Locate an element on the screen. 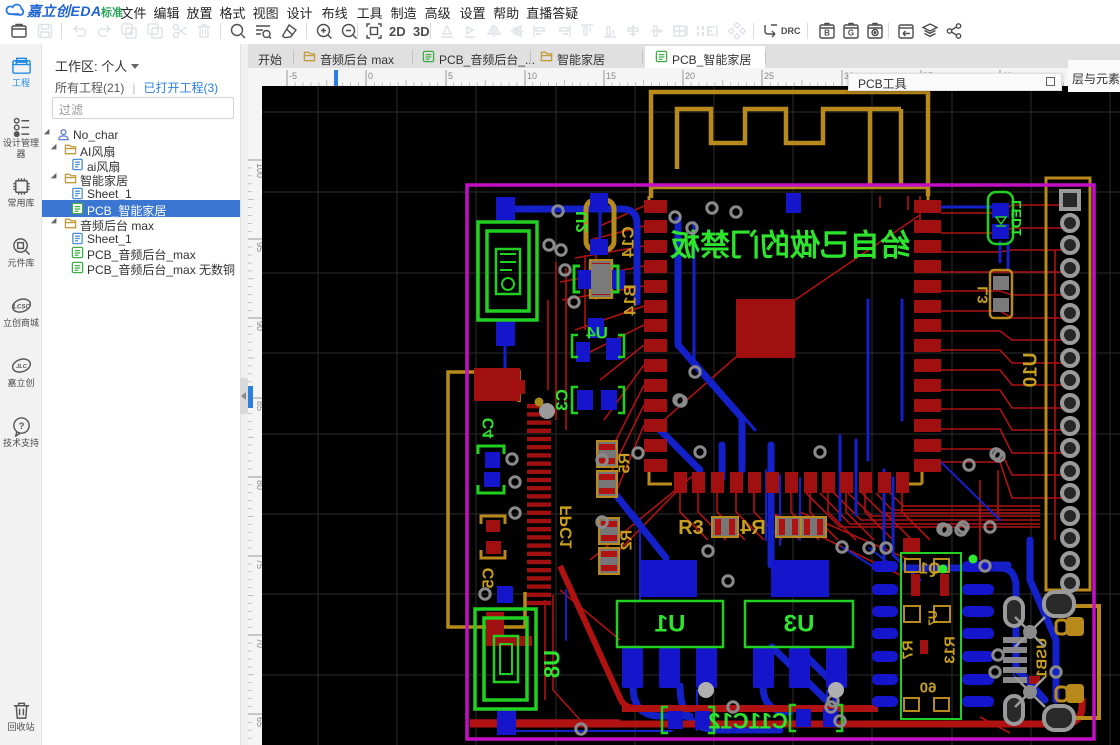  svg-text: 70 is located at coordinates (258, 643).